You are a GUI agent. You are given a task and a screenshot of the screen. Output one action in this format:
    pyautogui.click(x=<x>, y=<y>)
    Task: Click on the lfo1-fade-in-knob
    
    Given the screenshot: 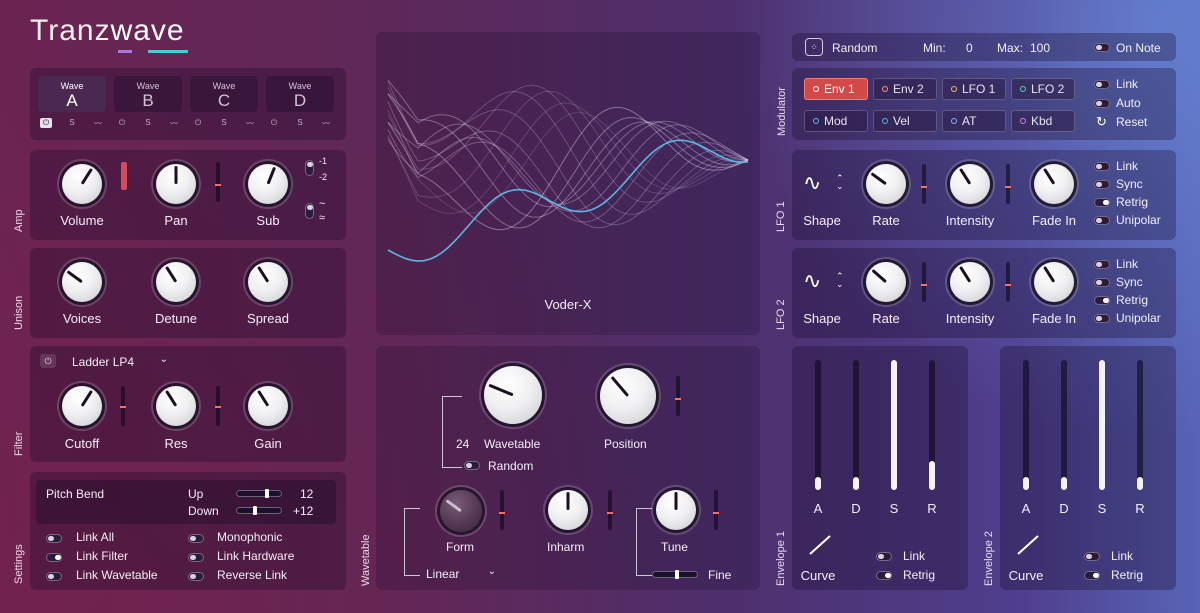 What is the action you would take?
    pyautogui.click(x=1054, y=184)
    